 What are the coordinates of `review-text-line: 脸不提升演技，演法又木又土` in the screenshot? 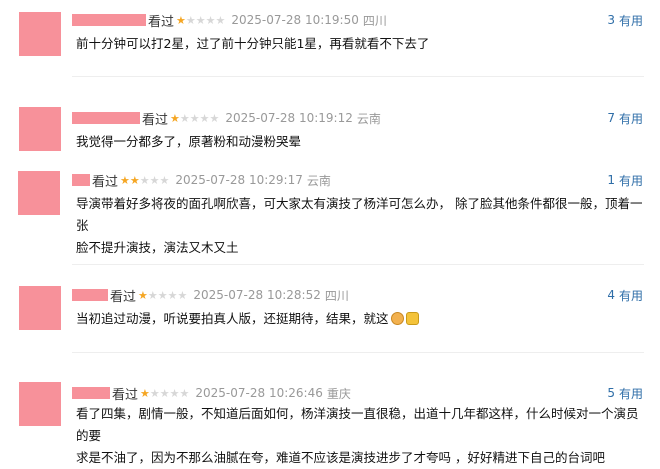 It's located at (157, 247).